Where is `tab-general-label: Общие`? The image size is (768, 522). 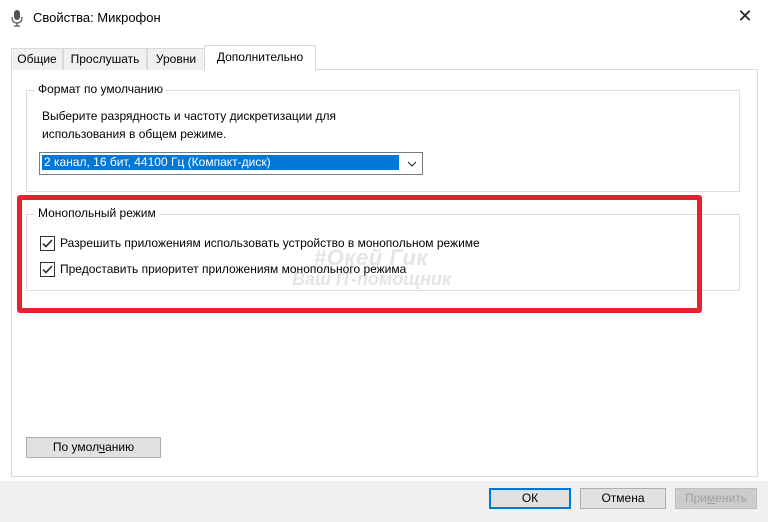
tab-general-label: Общие is located at coordinates (37, 59).